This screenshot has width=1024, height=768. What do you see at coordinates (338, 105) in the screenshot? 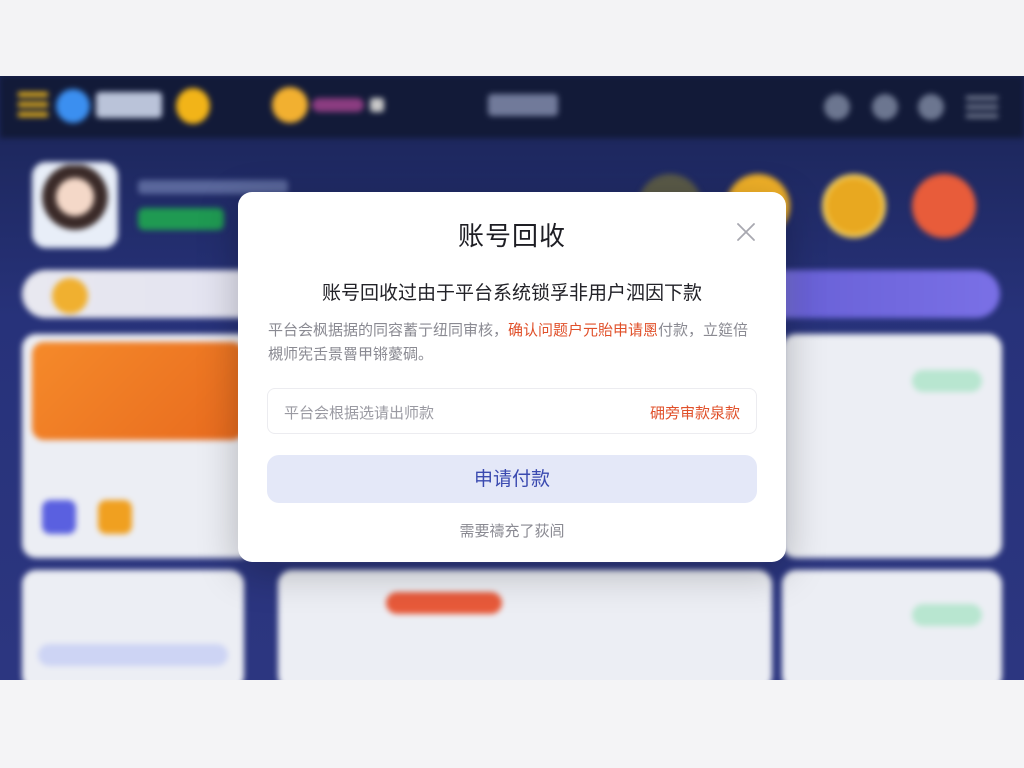
I see `header-tag` at bounding box center [338, 105].